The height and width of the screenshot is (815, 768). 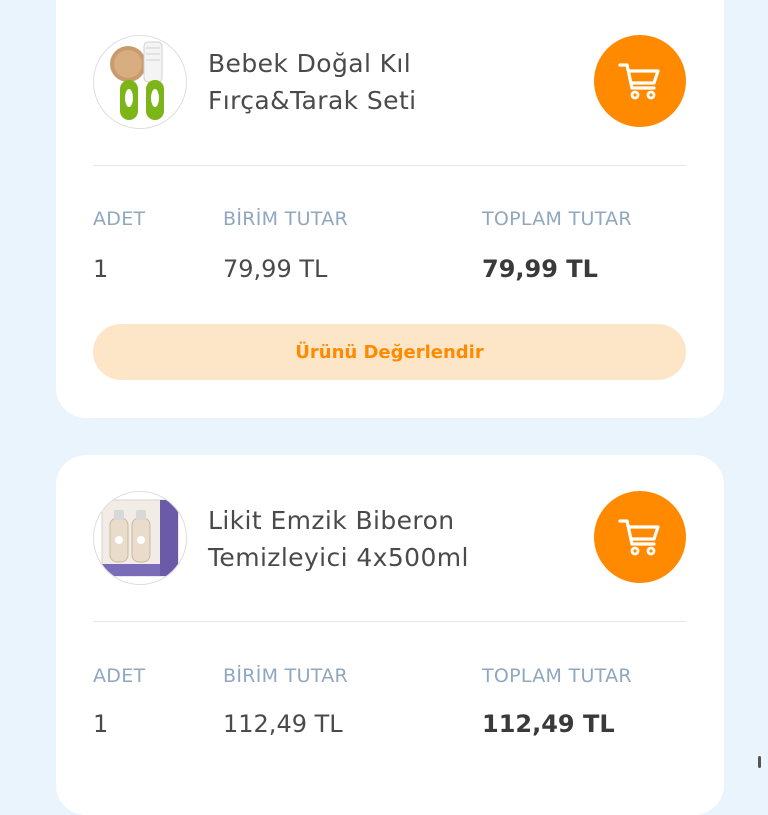 I want to click on brush-comb-image, so click(x=140, y=82).